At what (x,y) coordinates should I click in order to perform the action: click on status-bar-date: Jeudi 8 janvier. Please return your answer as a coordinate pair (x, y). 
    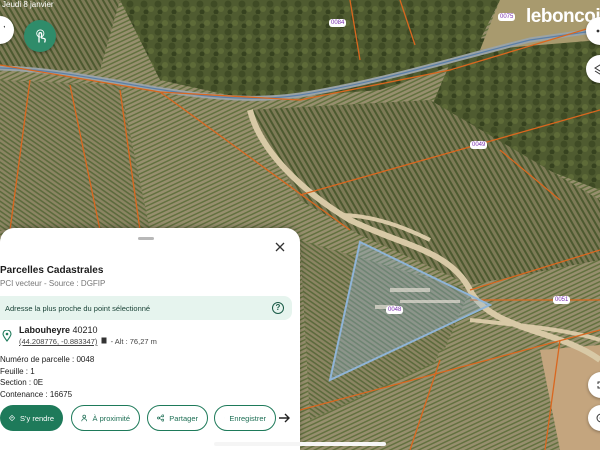
    Looking at the image, I should click on (28, 4).